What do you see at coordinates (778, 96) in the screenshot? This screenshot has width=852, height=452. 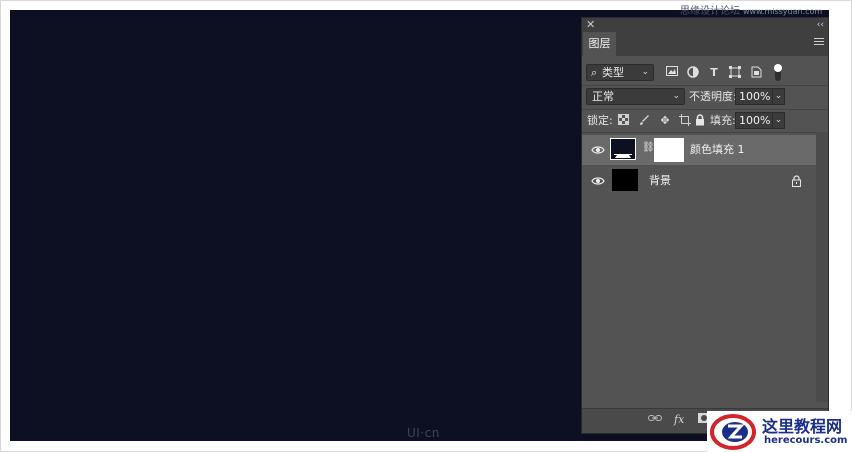 I see `opacity-dropdown: ⌄` at bounding box center [778, 96].